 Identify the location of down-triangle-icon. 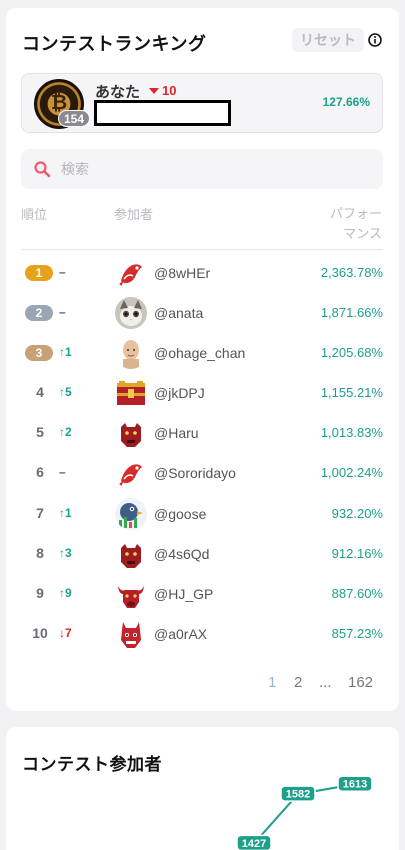
(154, 91).